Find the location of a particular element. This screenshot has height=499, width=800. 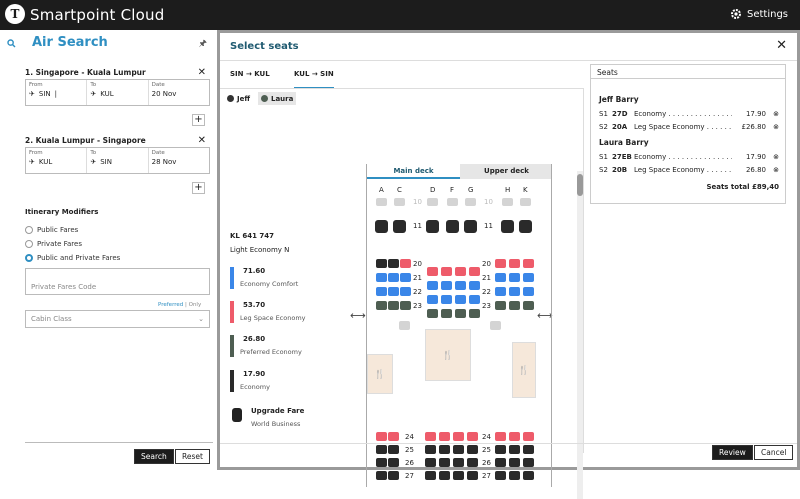

cabin-class-select: Cabin Class ⌄ is located at coordinates (117, 319).